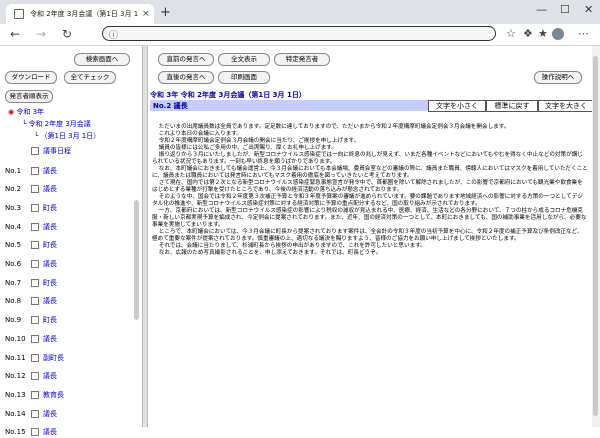 This screenshot has height=438, width=600. I want to click on tree-branch-icon: └, so click(24, 124).